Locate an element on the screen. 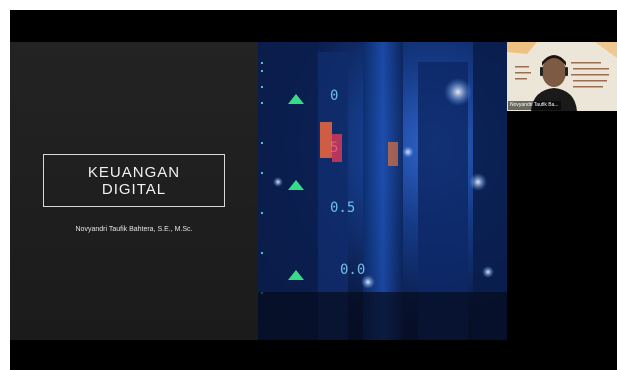 This screenshot has width=617, height=370. svg-text: 0 is located at coordinates (334, 96).